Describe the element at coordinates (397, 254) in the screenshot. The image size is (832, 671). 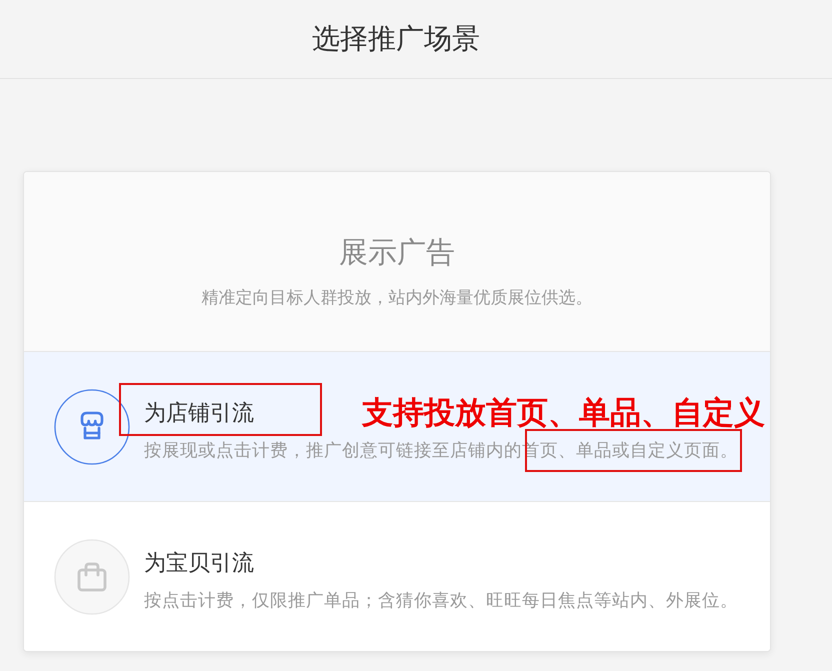
I see `ad-type-heading: 展示广告` at that location.